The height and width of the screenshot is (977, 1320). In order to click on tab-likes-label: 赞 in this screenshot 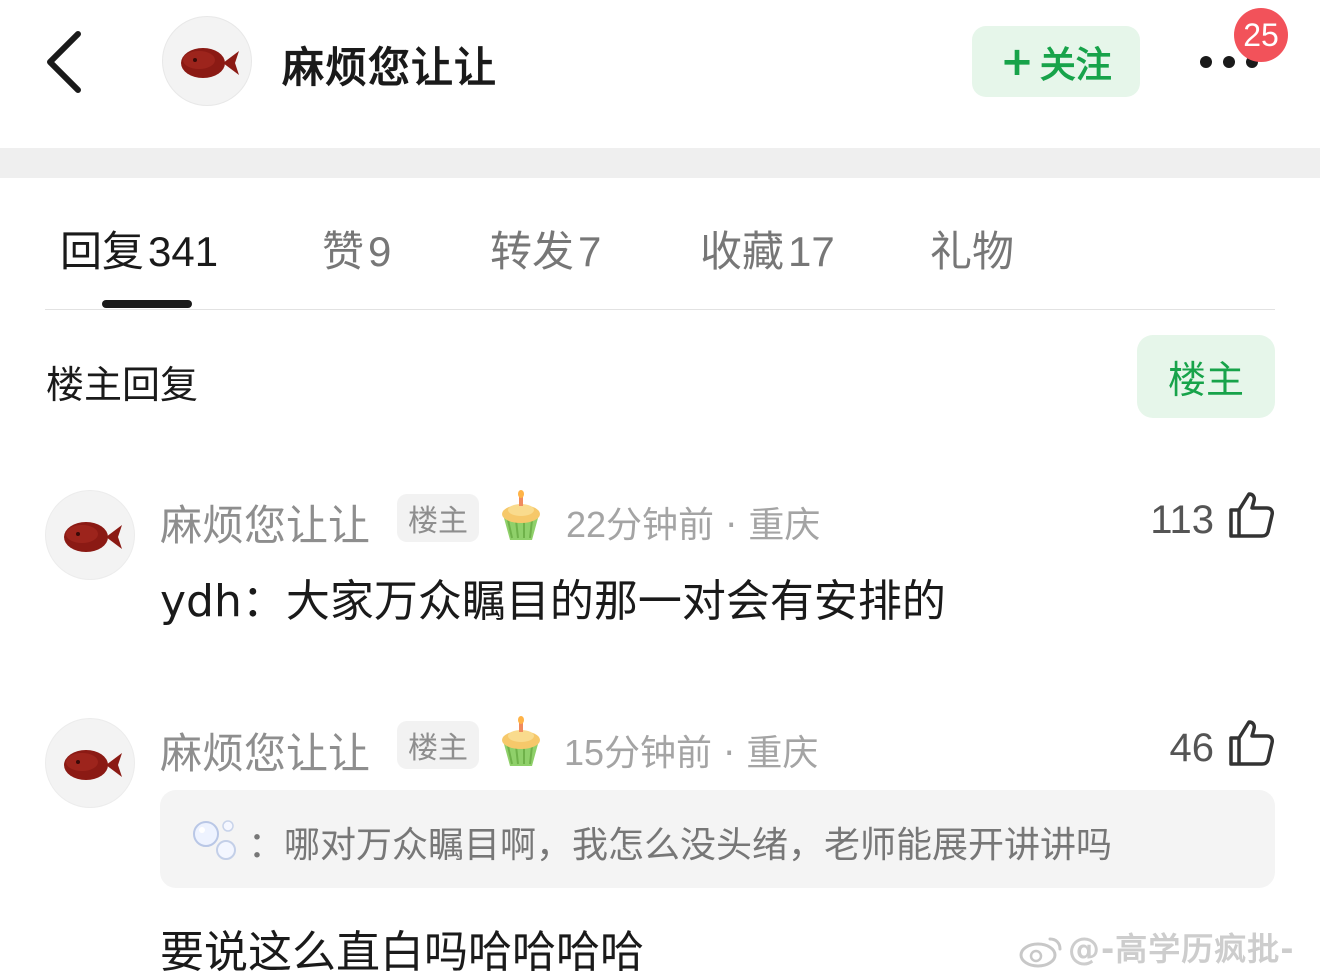, I will do `click(343, 251)`.